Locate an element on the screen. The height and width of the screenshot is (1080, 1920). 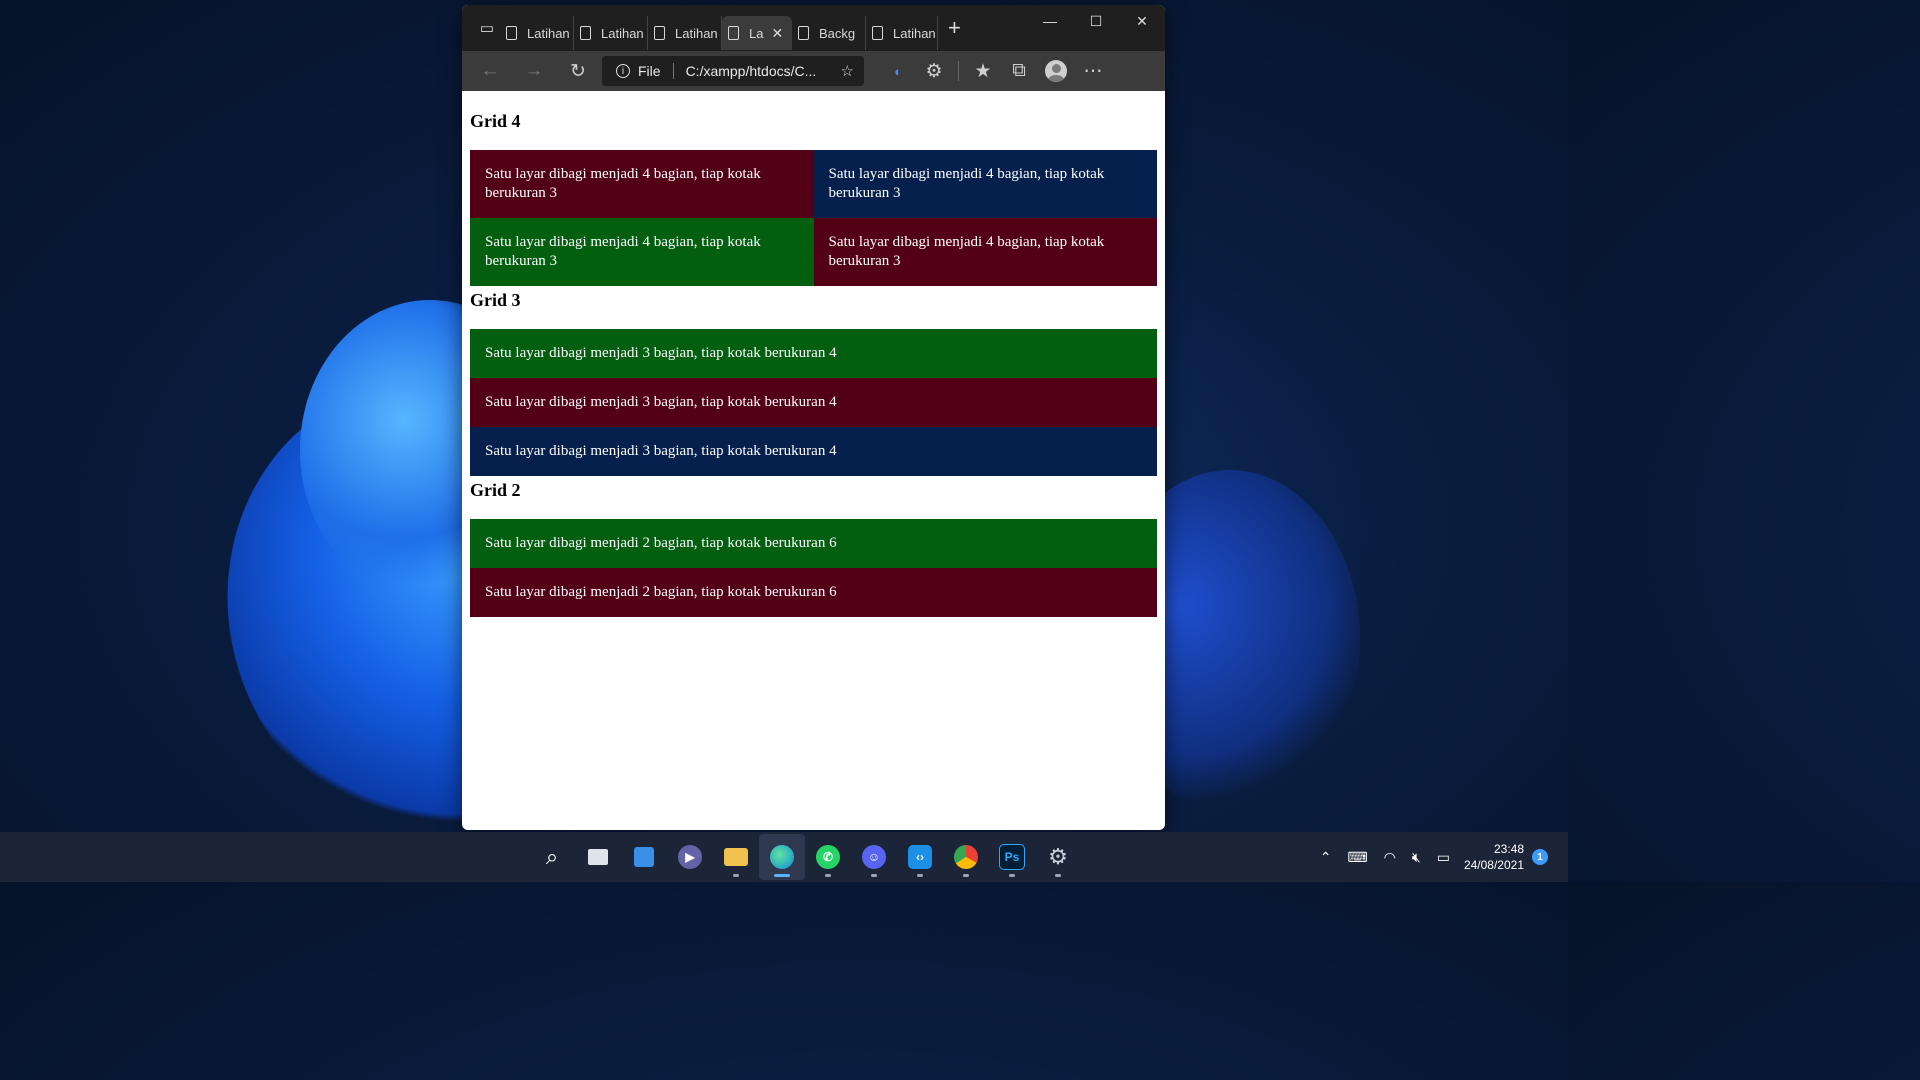
close-tab-icon: ✕ is located at coordinates (777, 33).